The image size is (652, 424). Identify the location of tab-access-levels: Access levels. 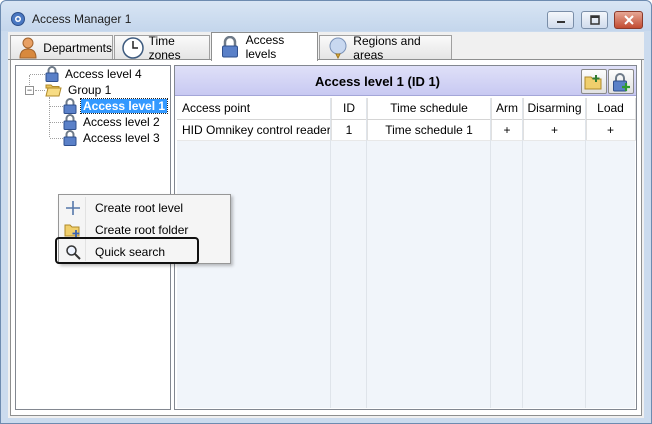
(264, 46).